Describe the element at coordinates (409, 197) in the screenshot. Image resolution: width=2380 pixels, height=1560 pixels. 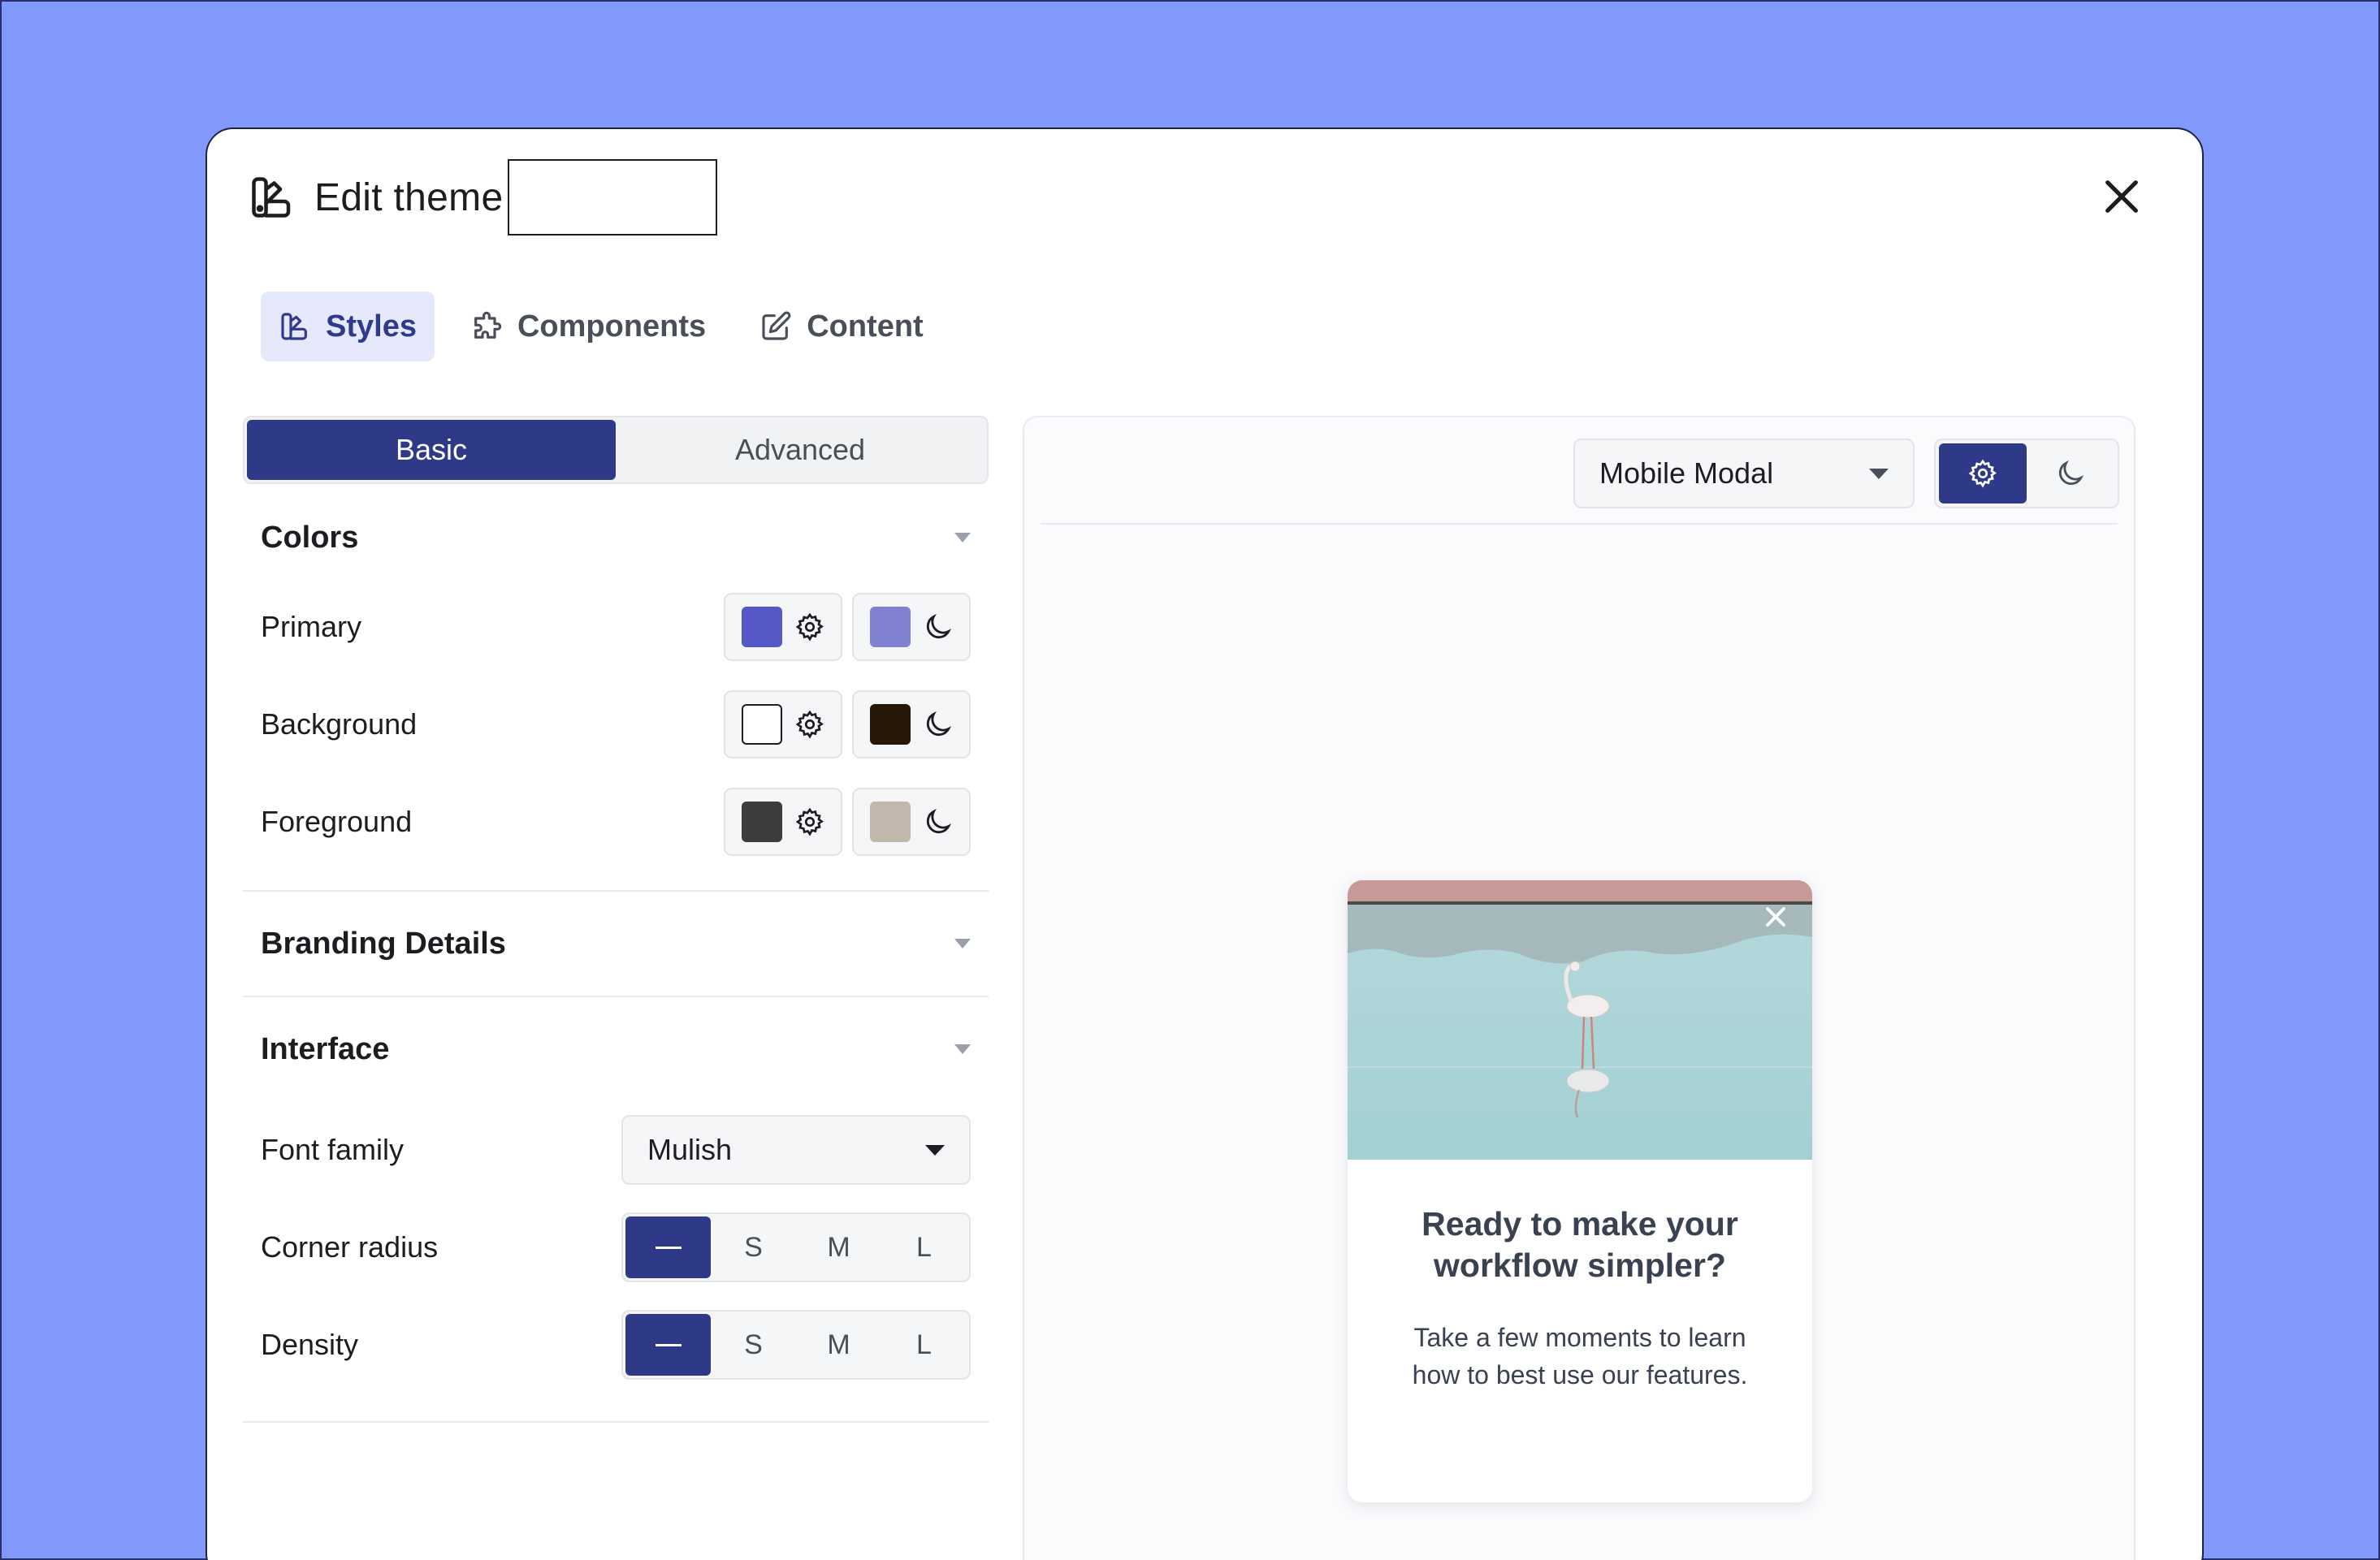
I see `modal-title: Edit theme` at that location.